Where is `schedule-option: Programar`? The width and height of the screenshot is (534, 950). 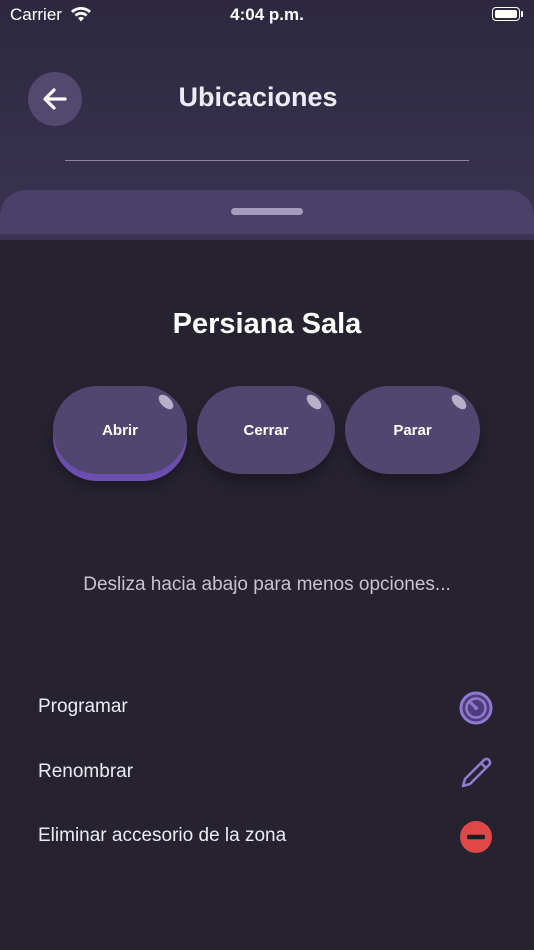 schedule-option: Programar is located at coordinates (268, 708).